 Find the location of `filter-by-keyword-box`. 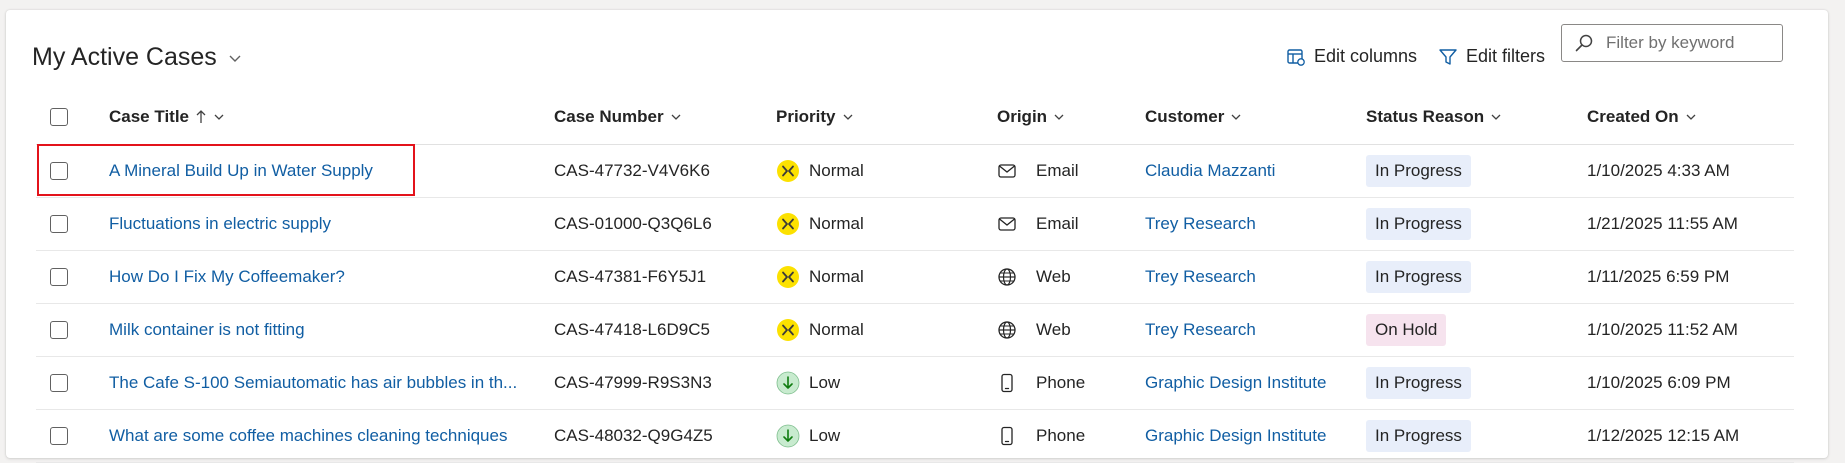

filter-by-keyword-box is located at coordinates (1672, 43).